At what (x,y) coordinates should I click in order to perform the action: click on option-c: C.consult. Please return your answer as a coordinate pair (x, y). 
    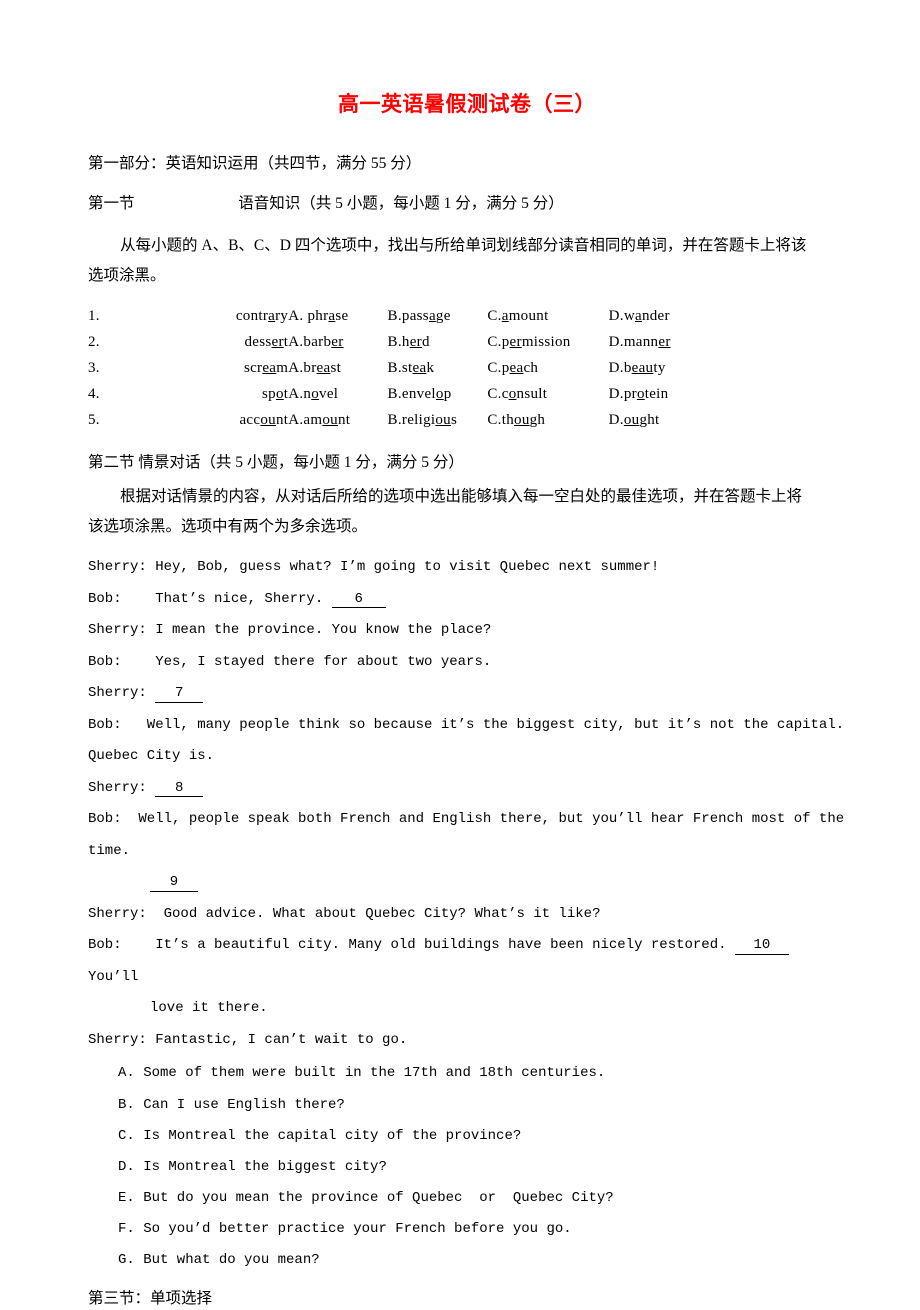
    Looking at the image, I should click on (547, 399).